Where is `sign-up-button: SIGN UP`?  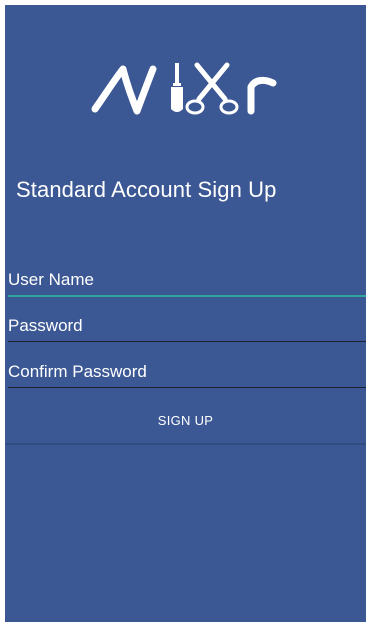 sign-up-button: SIGN UP is located at coordinates (185, 420).